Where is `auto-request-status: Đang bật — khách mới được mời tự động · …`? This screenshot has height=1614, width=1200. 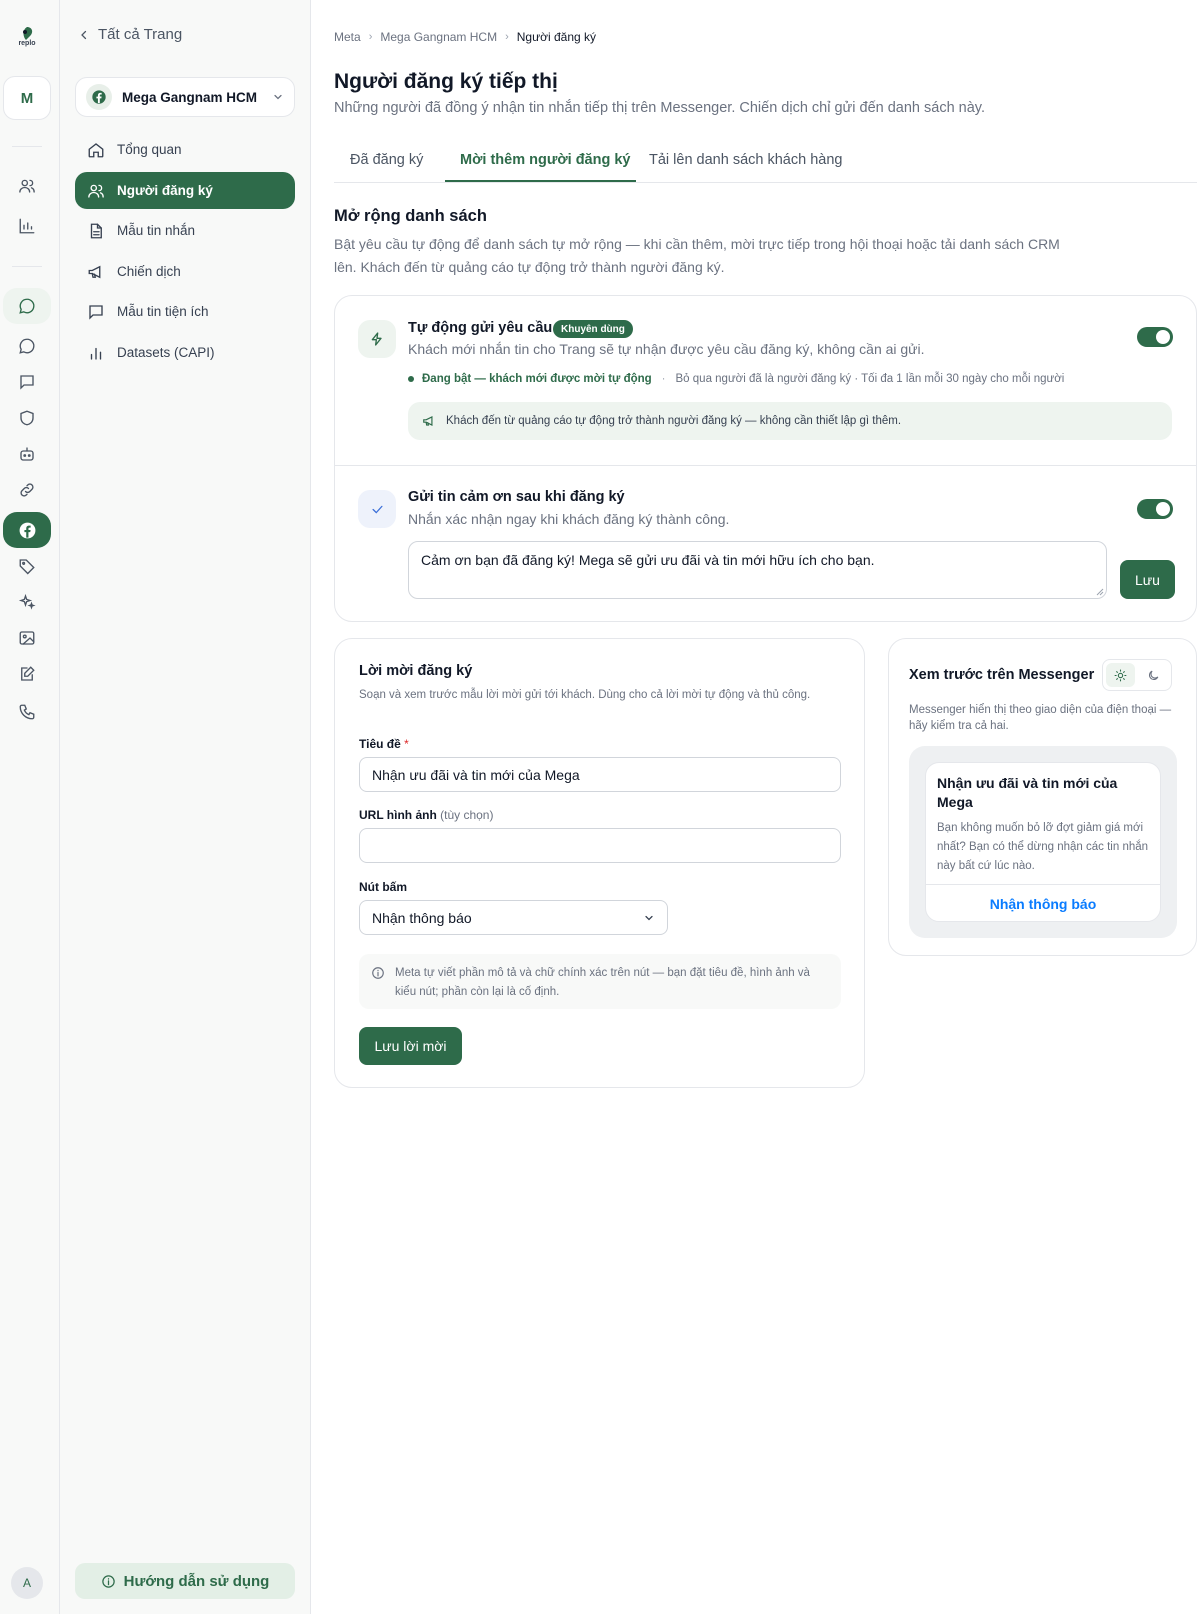
auto-request-status: Đang bật — khách mới được mời tự động · … is located at coordinates (736, 379).